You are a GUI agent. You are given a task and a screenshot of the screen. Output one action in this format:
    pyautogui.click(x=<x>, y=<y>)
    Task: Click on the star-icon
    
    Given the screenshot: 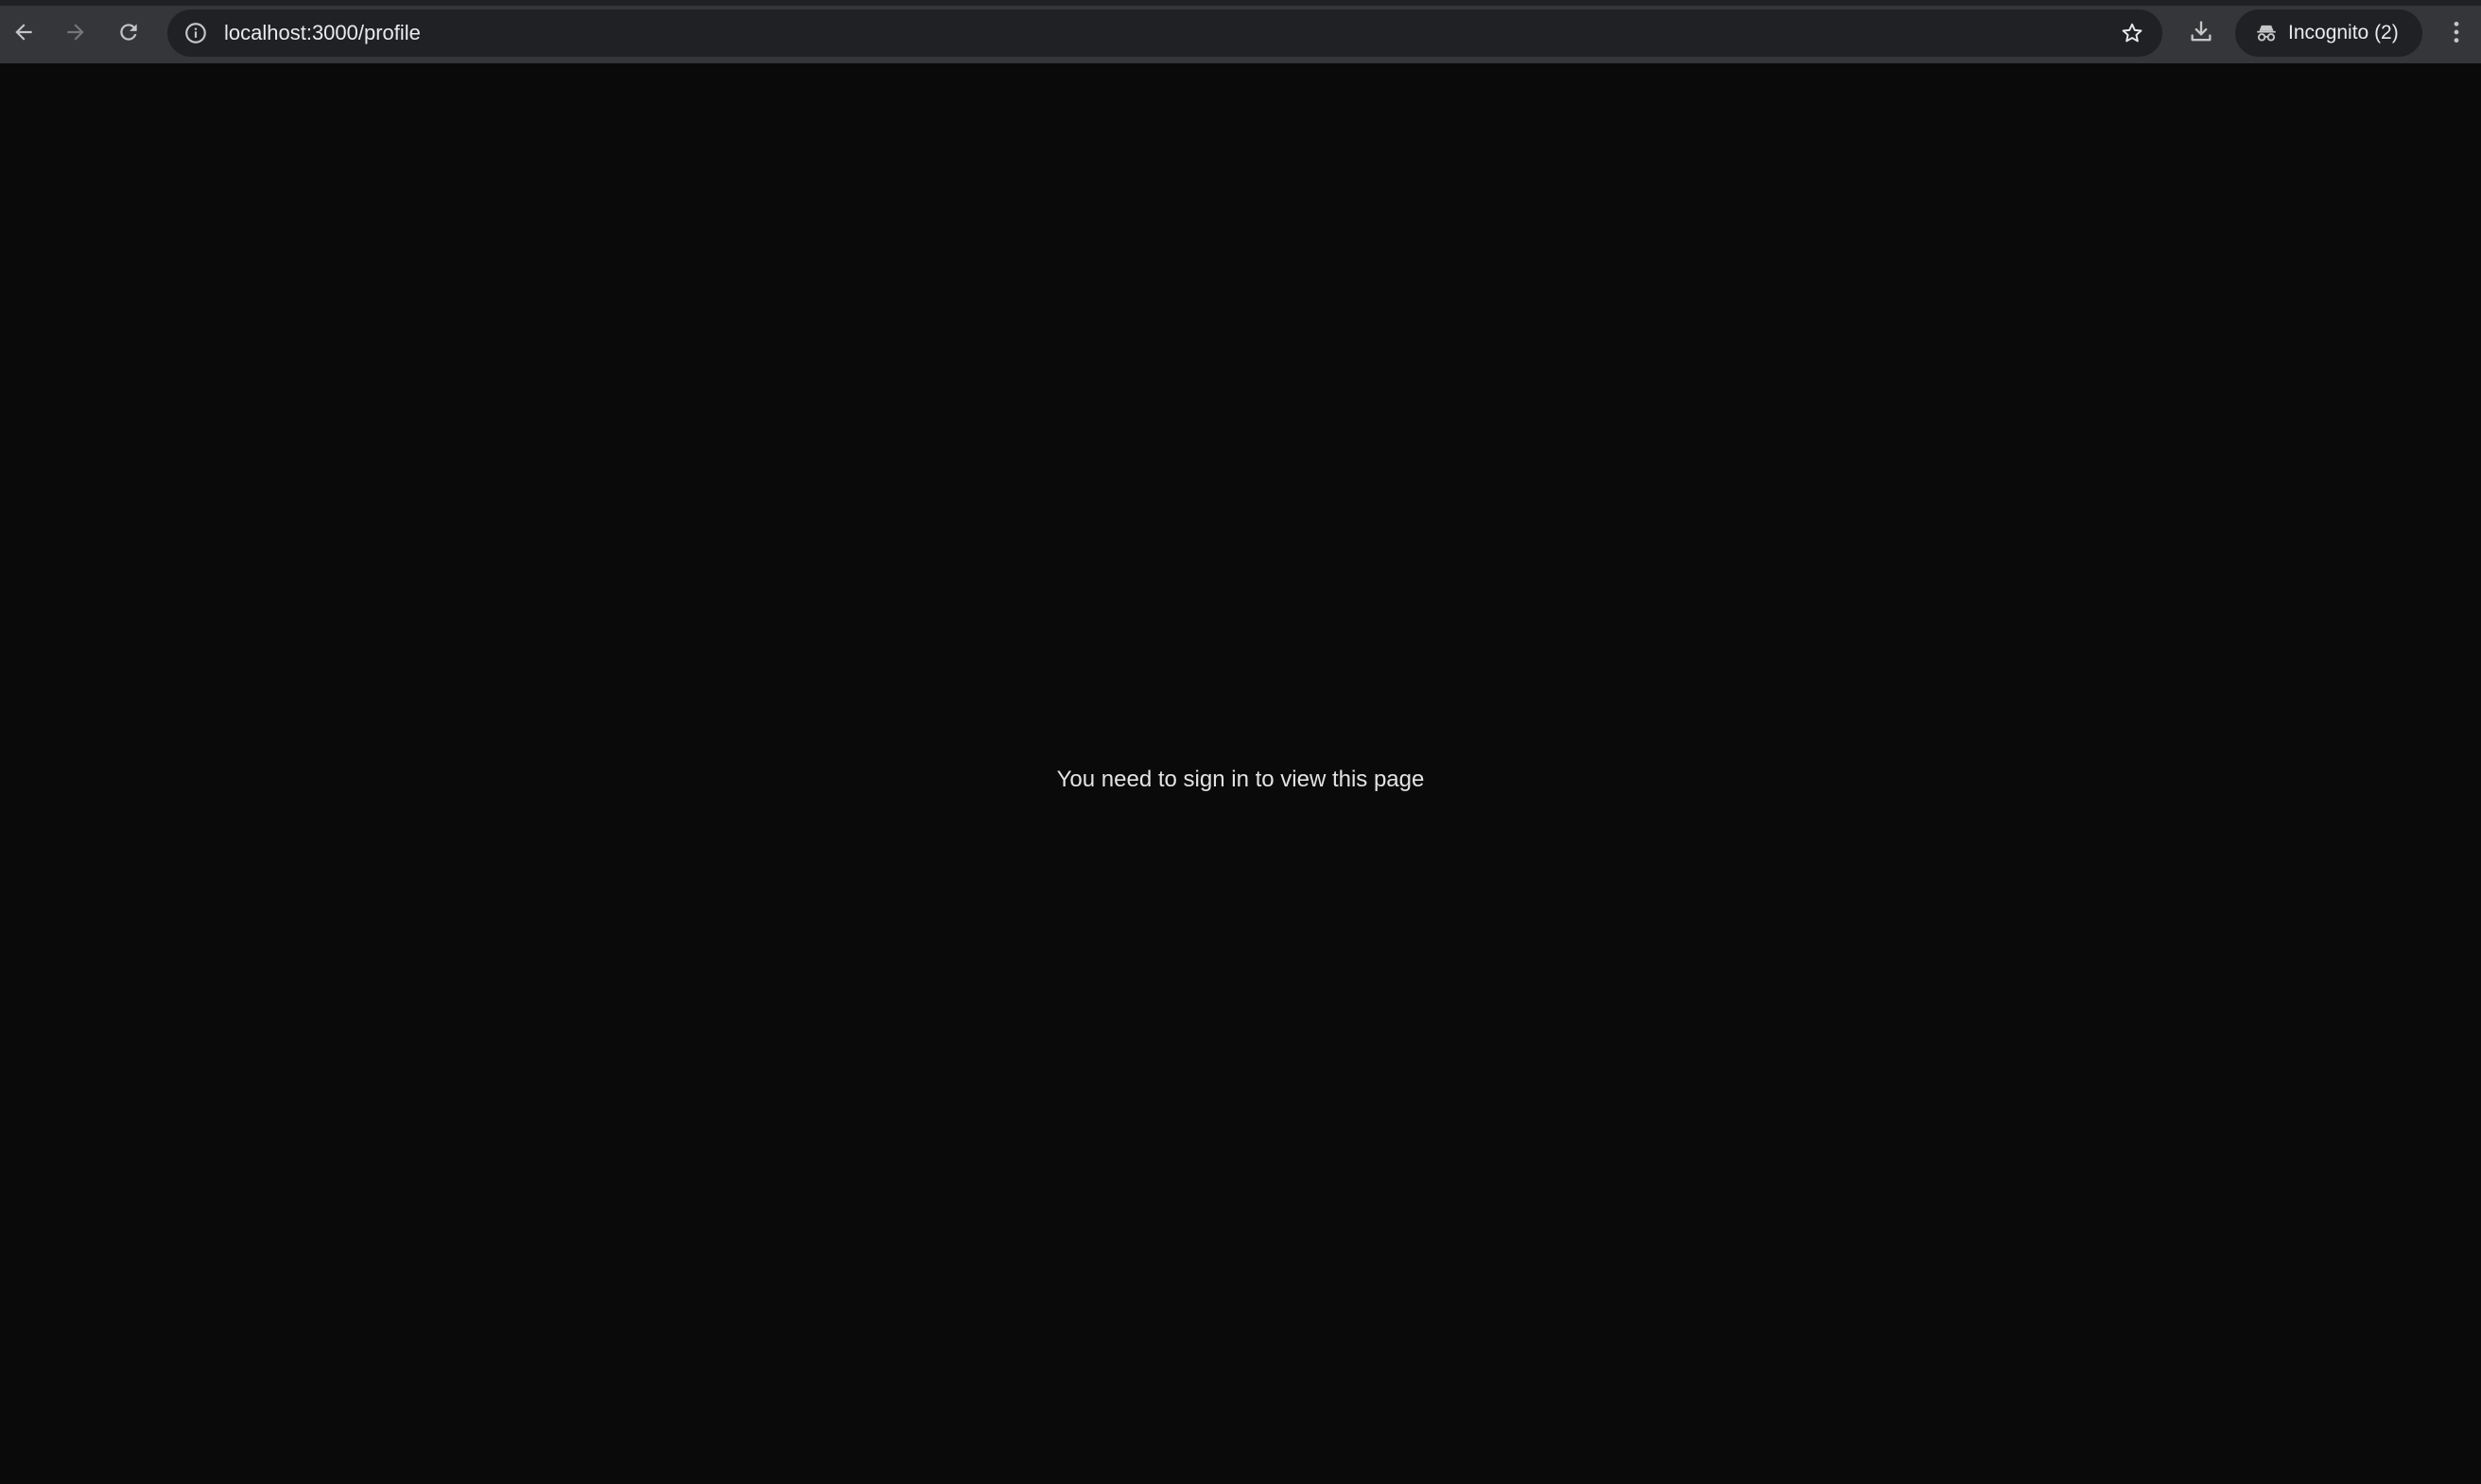 What is the action you would take?
    pyautogui.click(x=2132, y=33)
    